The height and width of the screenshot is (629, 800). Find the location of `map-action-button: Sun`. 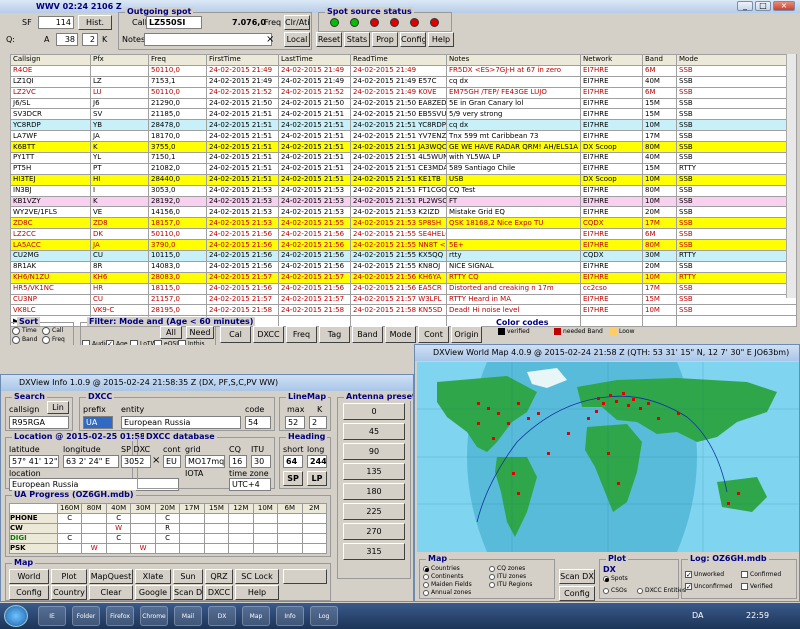

map-action-button: Sun is located at coordinates (188, 576).